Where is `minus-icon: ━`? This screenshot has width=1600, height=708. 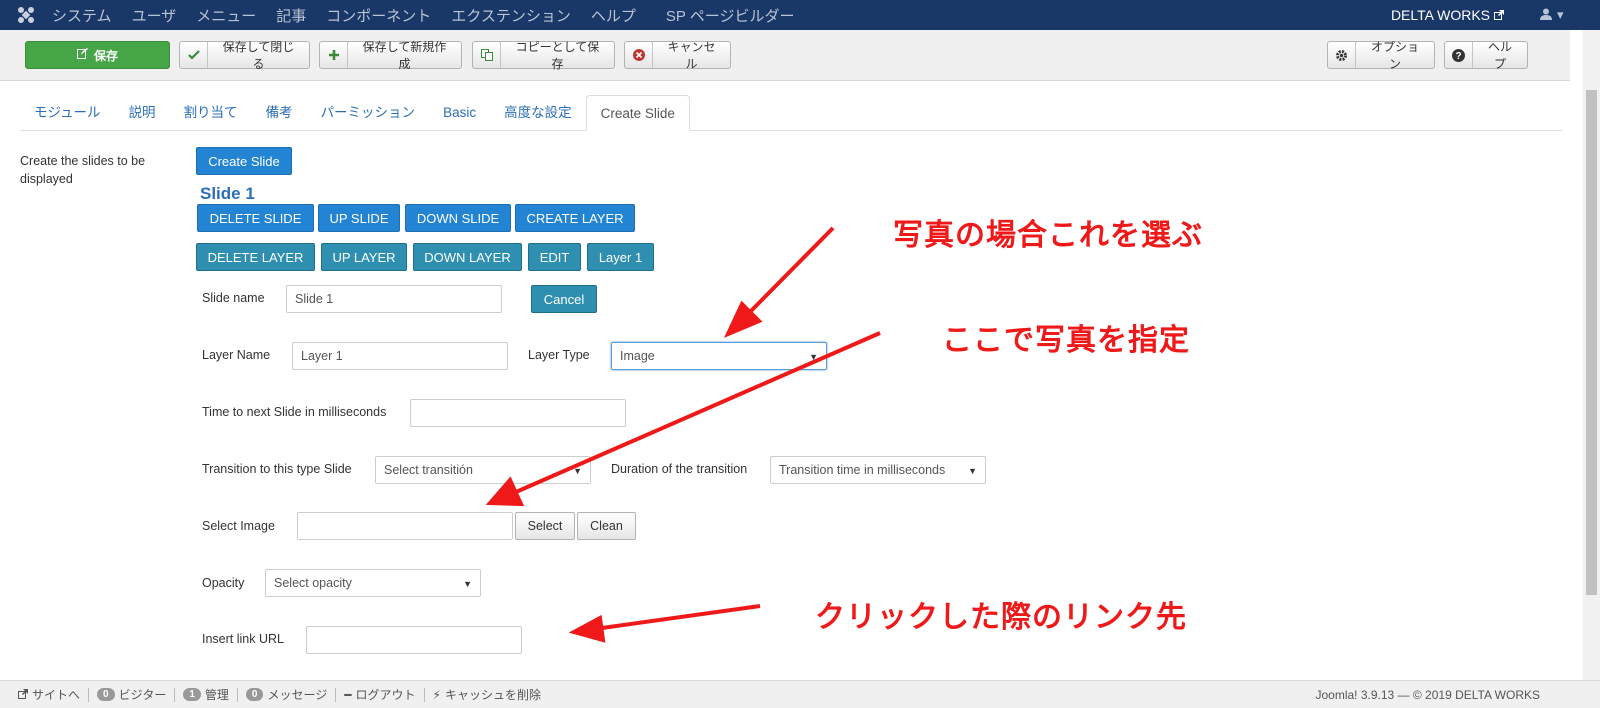 minus-icon: ━ is located at coordinates (348, 694).